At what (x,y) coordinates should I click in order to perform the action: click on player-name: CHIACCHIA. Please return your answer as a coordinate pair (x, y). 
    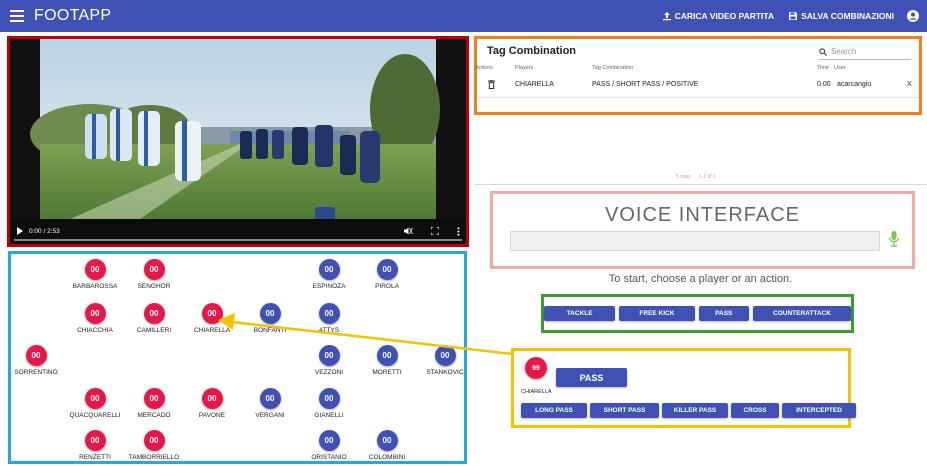
    Looking at the image, I should click on (95, 330).